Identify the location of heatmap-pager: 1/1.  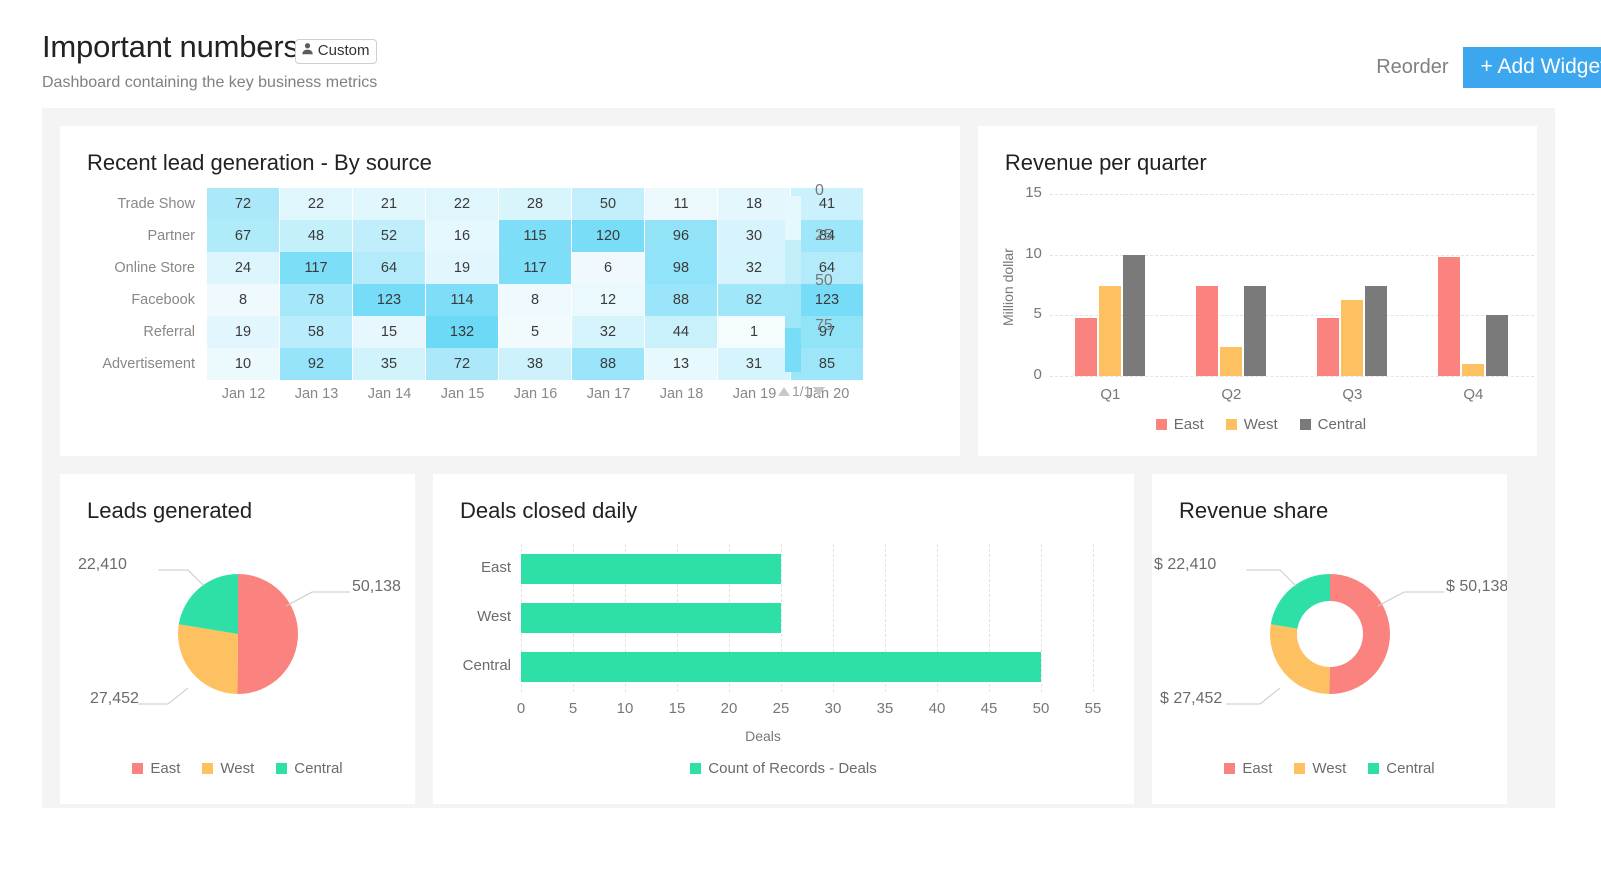
(802, 391).